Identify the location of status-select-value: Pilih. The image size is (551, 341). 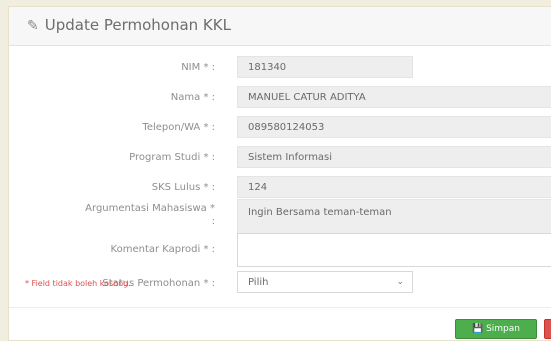
(258, 282).